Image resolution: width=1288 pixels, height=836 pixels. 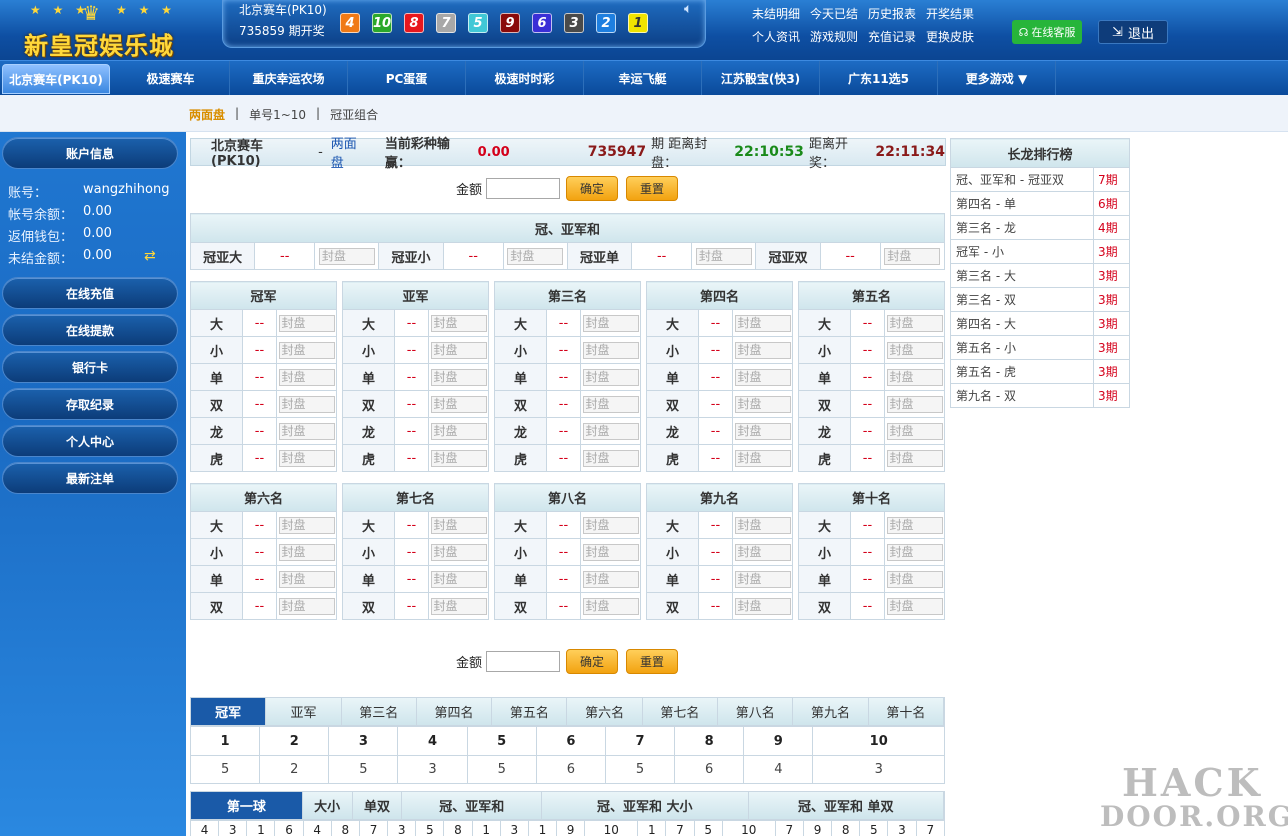 I want to click on nav-item: 极速赛车, so click(x=171, y=78).